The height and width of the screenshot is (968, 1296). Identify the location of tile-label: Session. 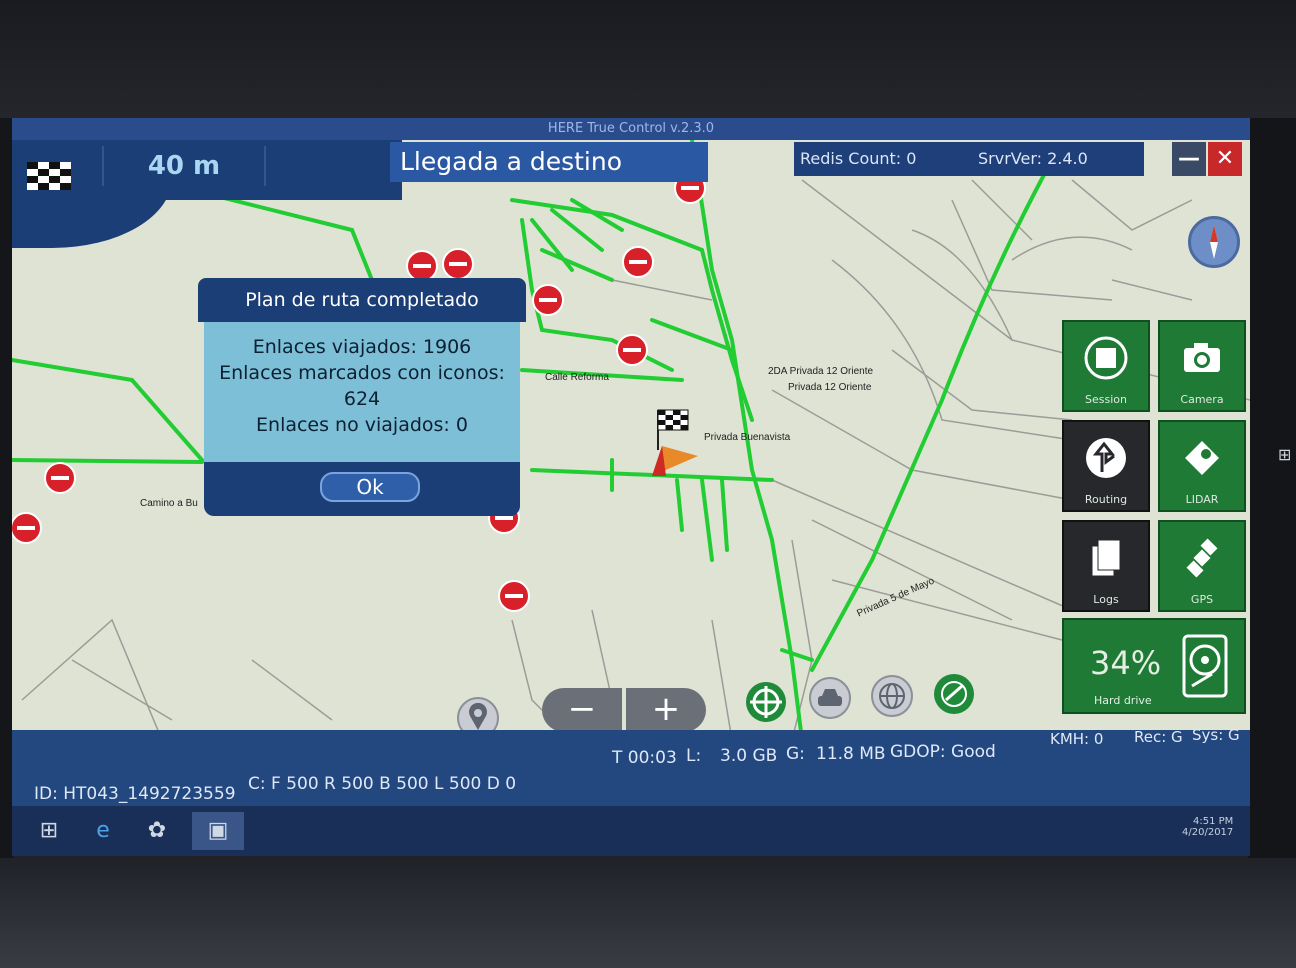
(1106, 399).